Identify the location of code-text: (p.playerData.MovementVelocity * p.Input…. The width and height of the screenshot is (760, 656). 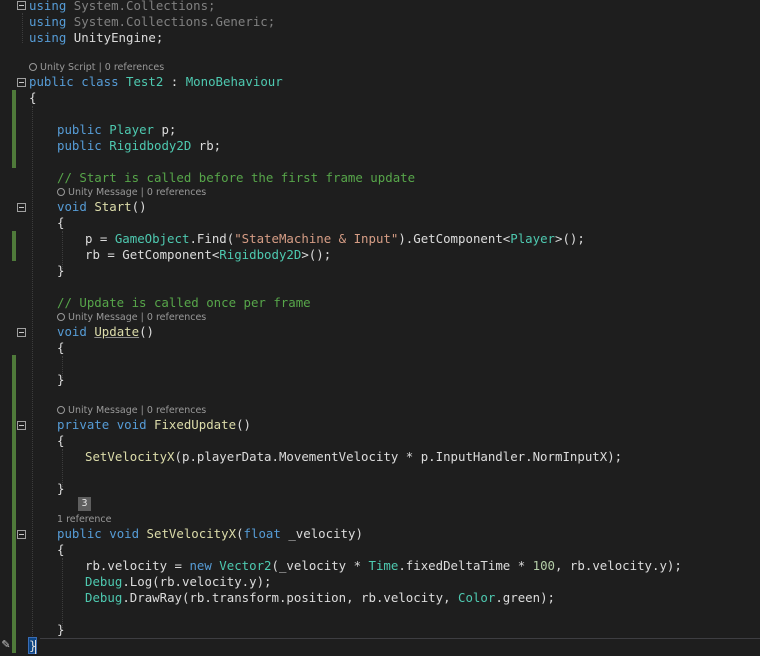
(398, 456).